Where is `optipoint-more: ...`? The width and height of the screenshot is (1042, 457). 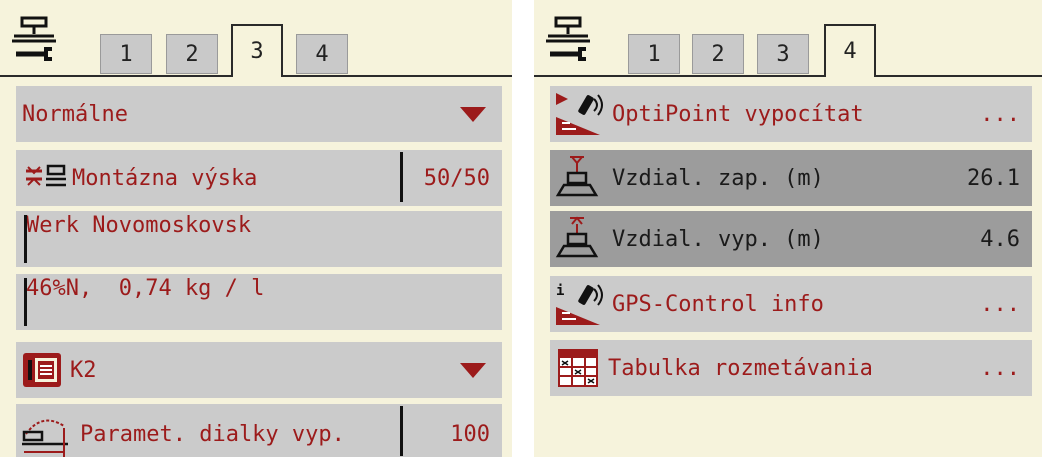 optipoint-more: ... is located at coordinates (1000, 114).